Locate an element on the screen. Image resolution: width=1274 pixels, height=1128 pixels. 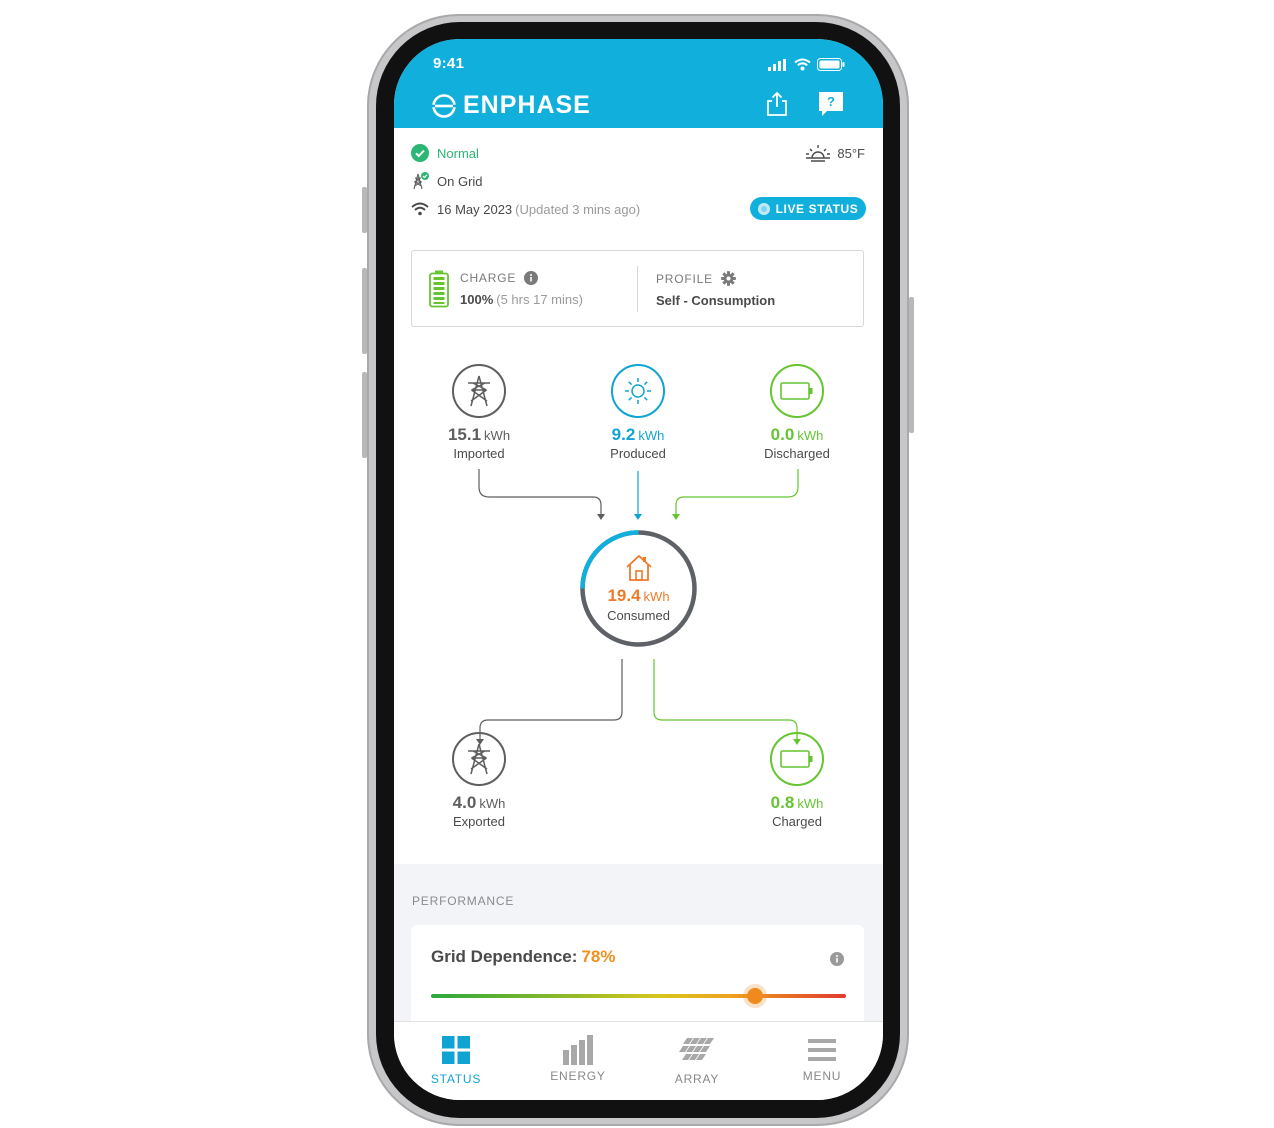
phone-volume-up-button is located at coordinates (364, 311).